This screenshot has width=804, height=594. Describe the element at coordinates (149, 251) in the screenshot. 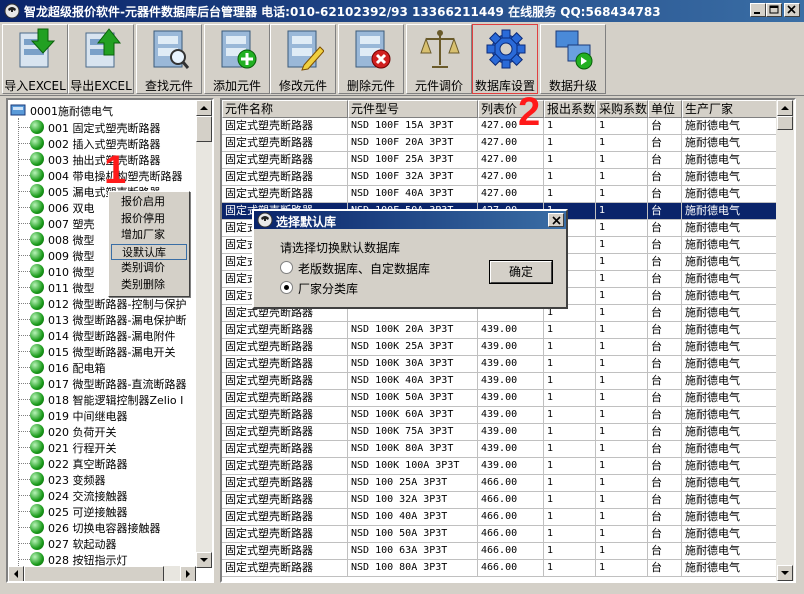

I see `context-menu-item: 设默认库` at that location.